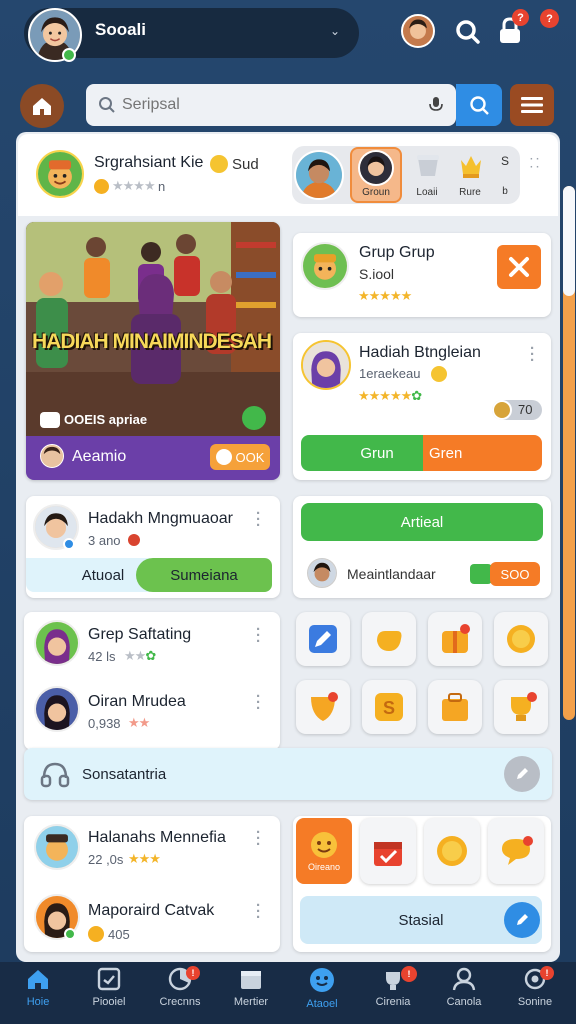 The height and width of the screenshot is (1024, 576). Describe the element at coordinates (42, 106) in the screenshot. I see `home-button` at that location.